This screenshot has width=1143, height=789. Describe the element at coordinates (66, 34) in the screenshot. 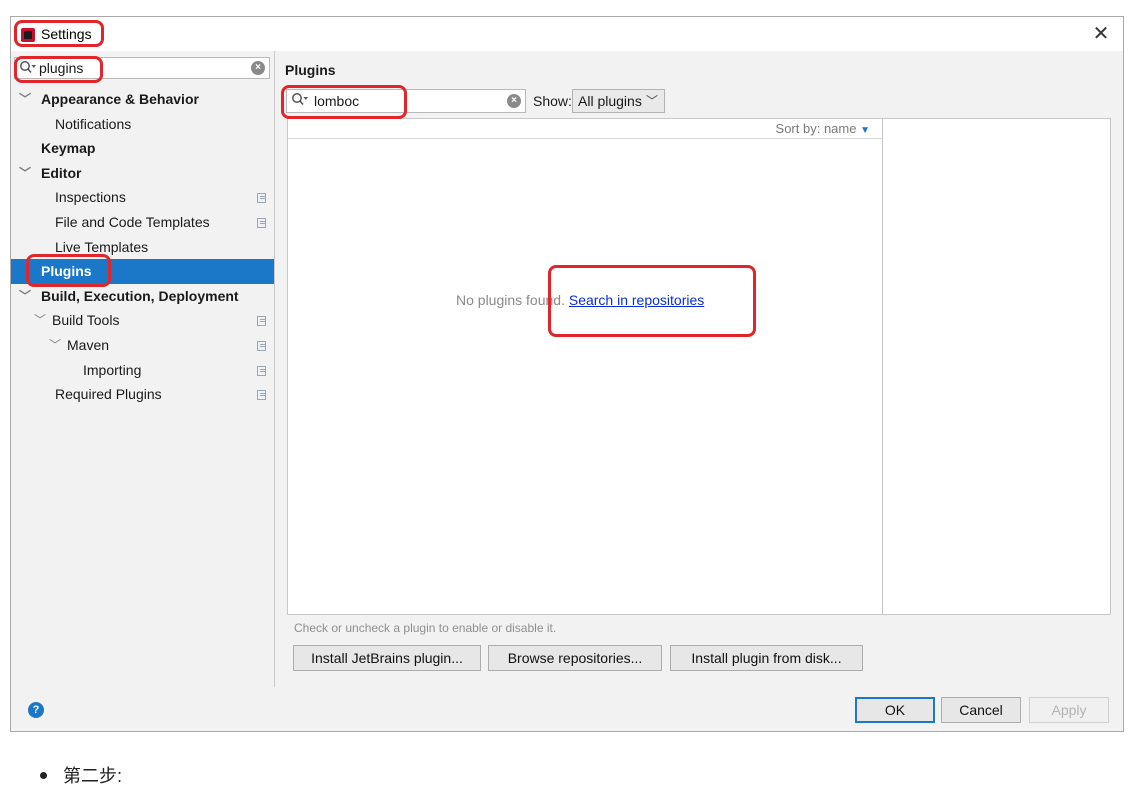

I see `window-title: Settings` at that location.